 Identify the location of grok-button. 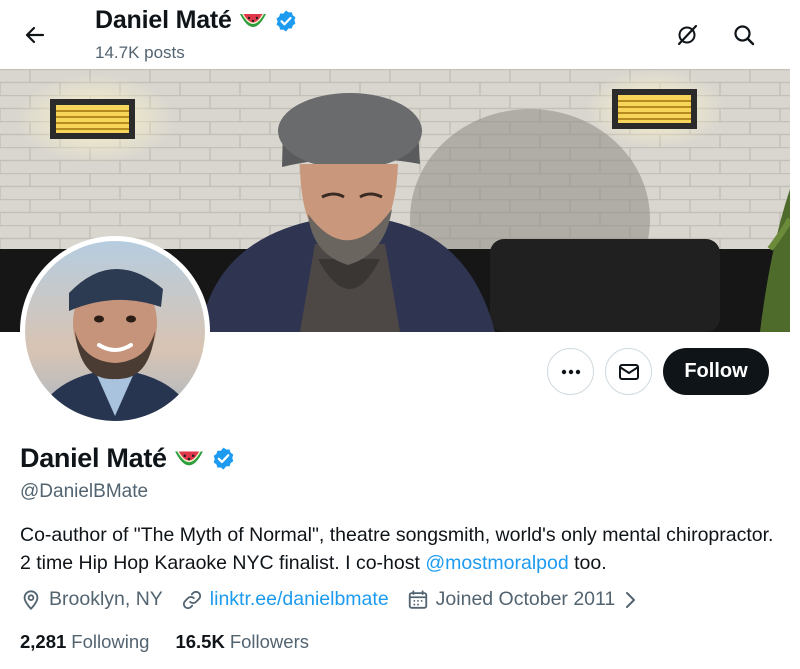
(687, 35).